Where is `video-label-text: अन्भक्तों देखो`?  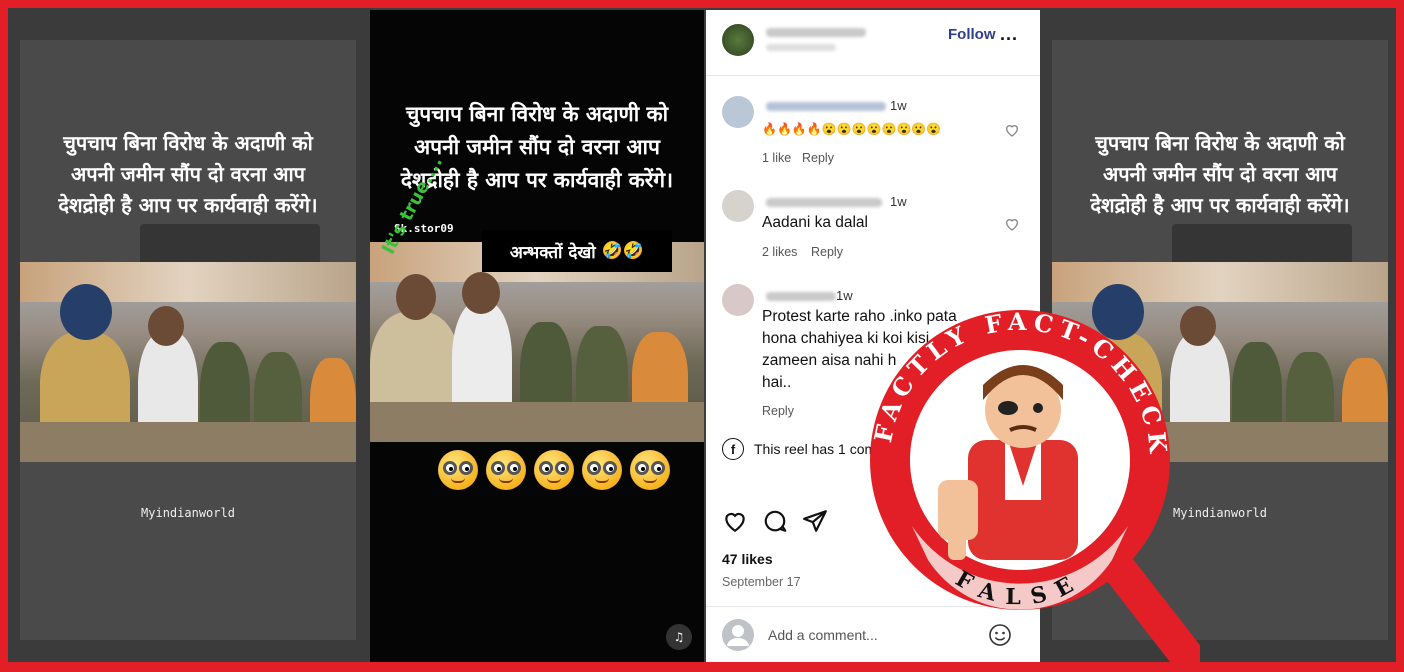 video-label-text: अन्भक्तों देखो is located at coordinates (552, 252).